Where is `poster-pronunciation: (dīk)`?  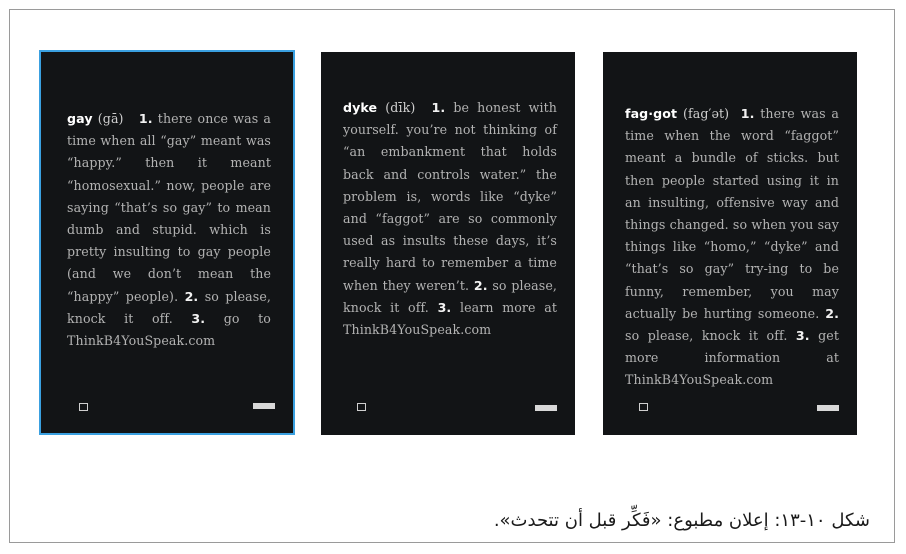
poster-pronunciation: (dīk) is located at coordinates (400, 107).